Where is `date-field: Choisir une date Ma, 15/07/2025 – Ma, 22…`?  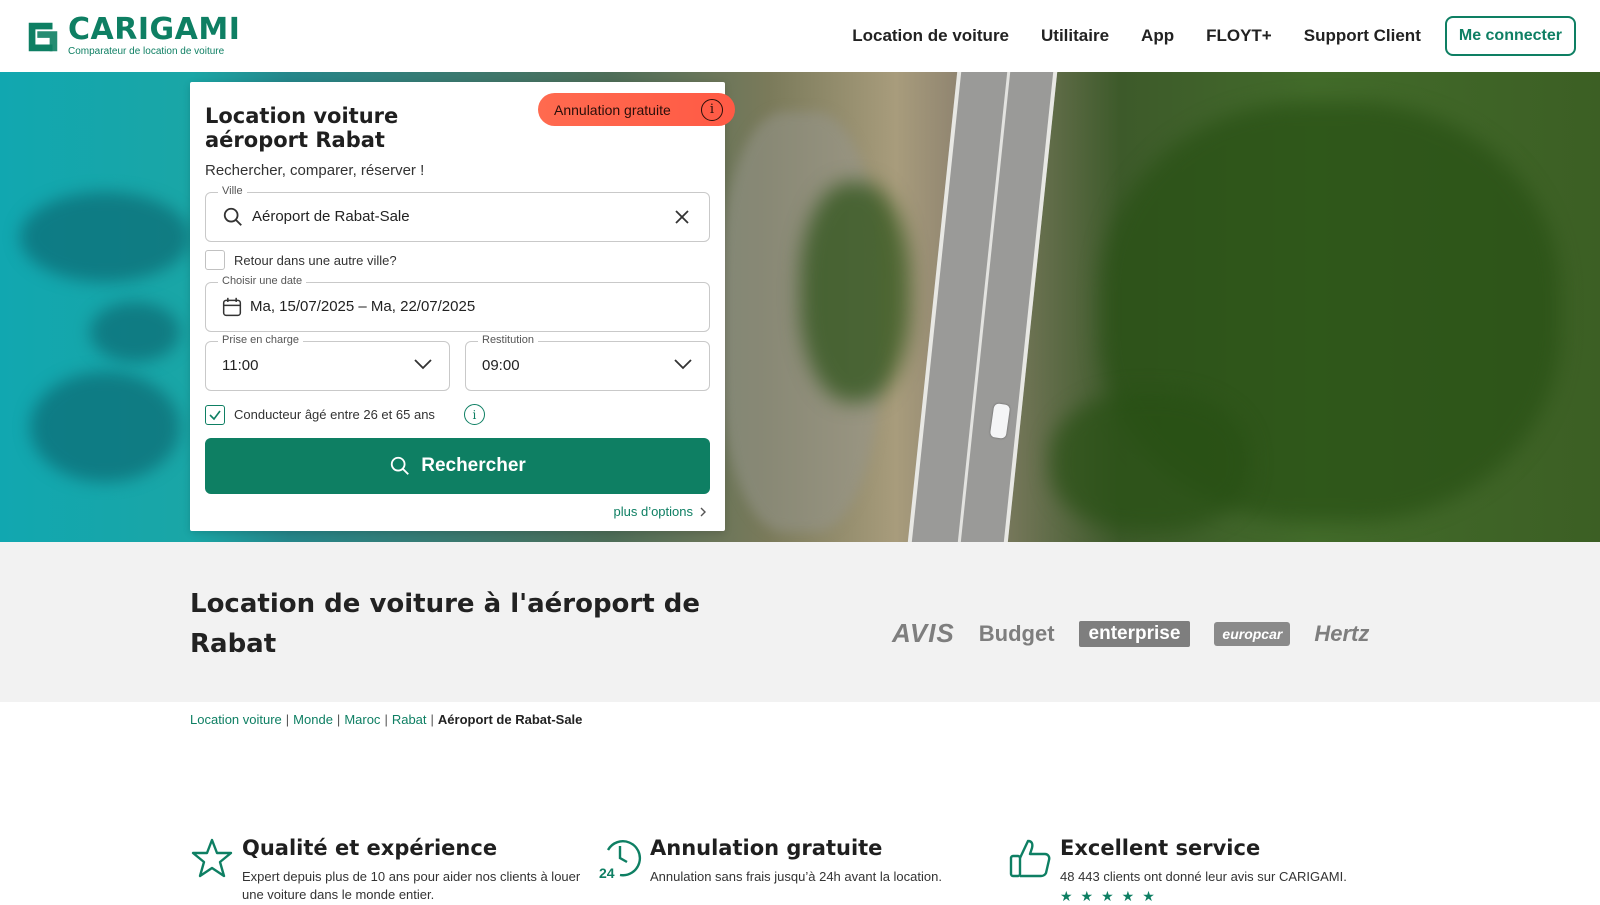
date-field: Choisir une date Ma, 15/07/2025 – Ma, 22… is located at coordinates (457, 303).